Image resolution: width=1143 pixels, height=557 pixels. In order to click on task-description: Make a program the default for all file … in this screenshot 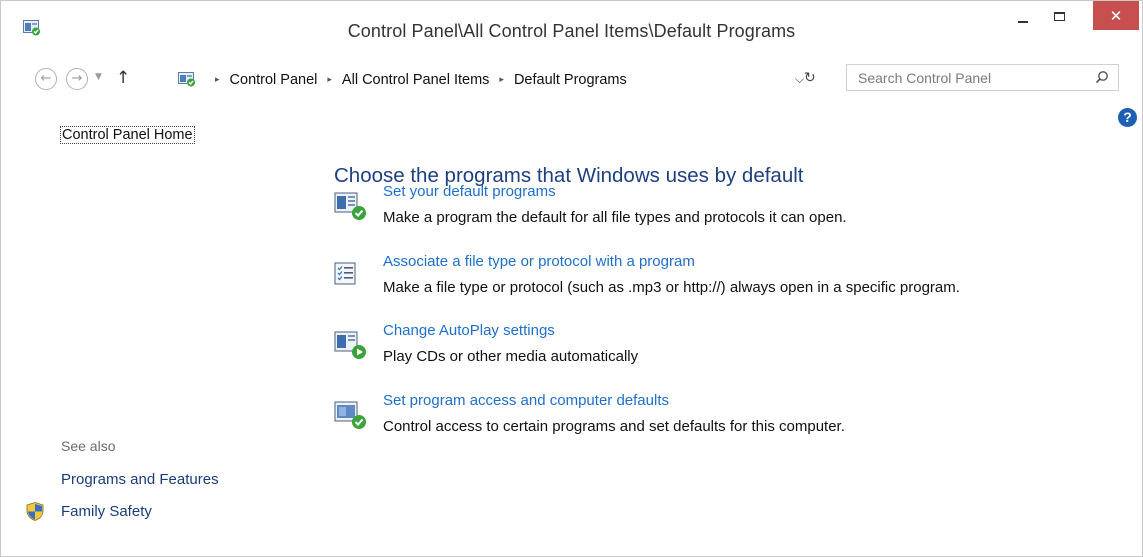, I will do `click(615, 217)`.